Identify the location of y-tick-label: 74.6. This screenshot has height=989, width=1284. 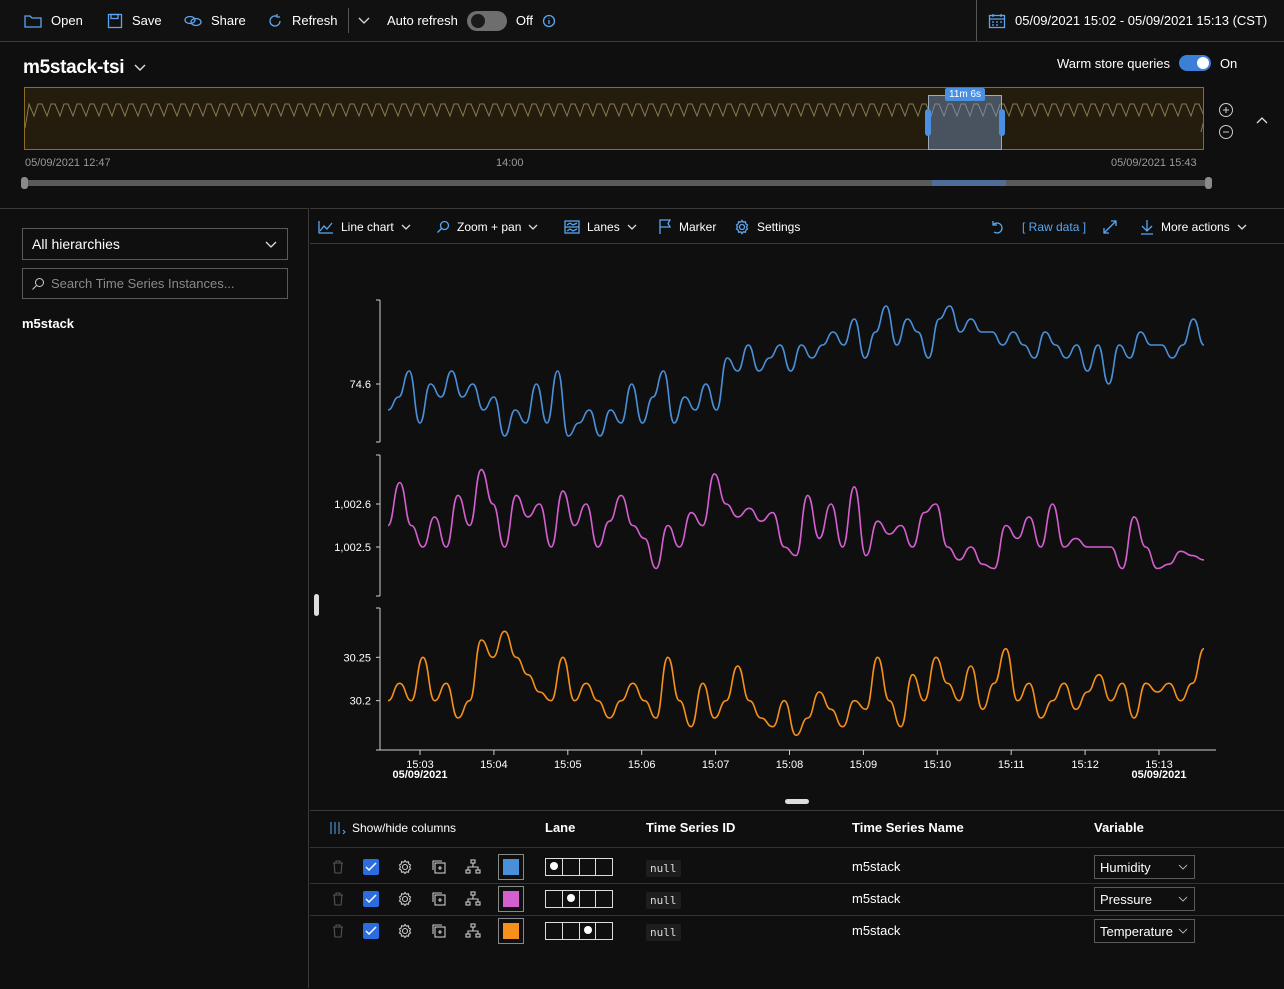
(360, 385).